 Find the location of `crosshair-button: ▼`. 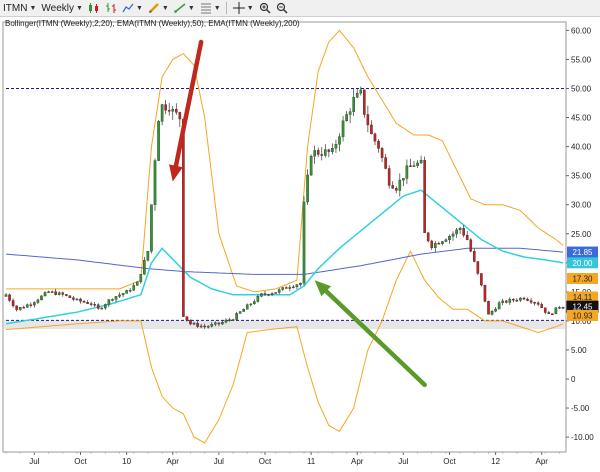

crosshair-button: ▼ is located at coordinates (243, 8).